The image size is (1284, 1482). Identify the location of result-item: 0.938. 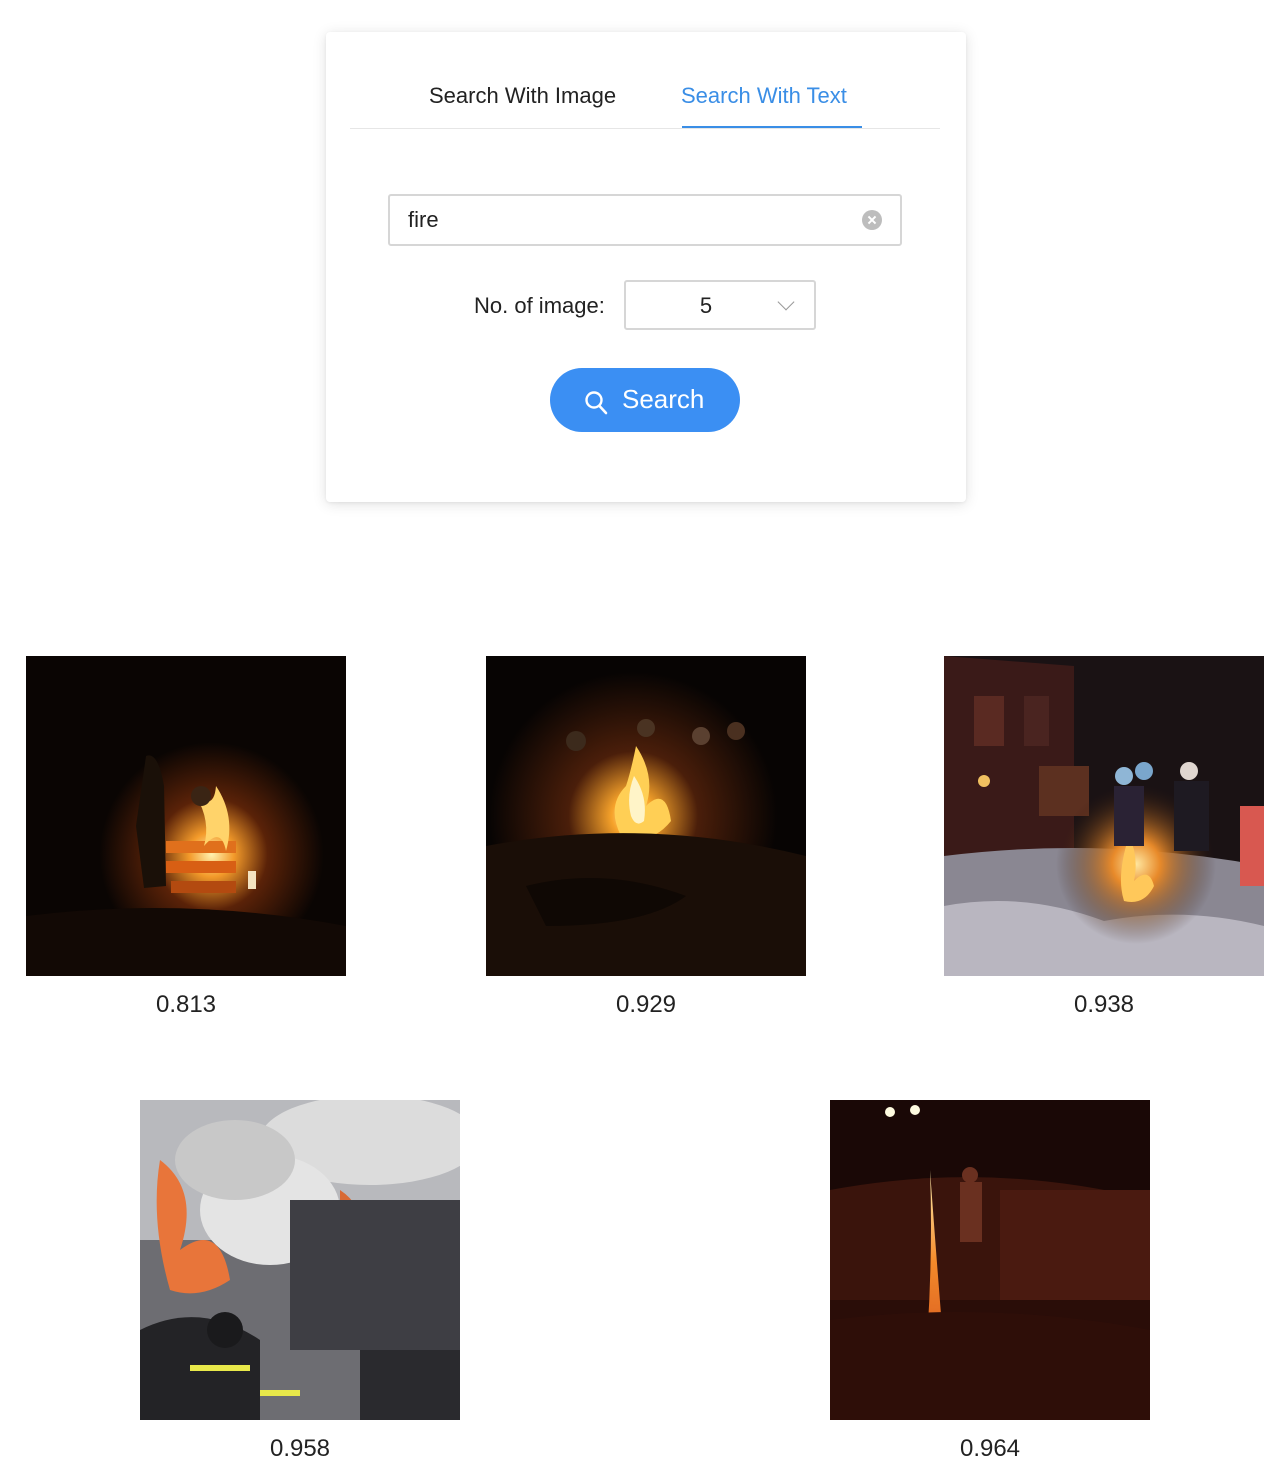
(1104, 838).